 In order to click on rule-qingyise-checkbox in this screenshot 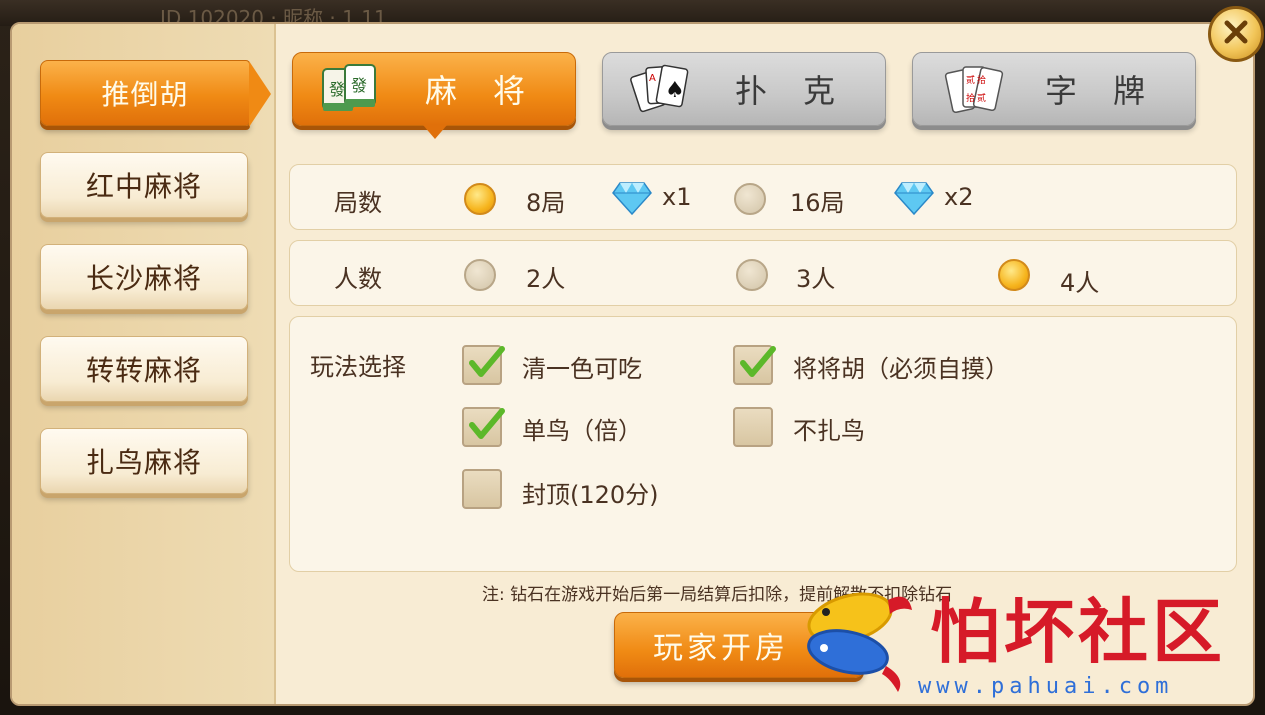, I will do `click(483, 365)`.